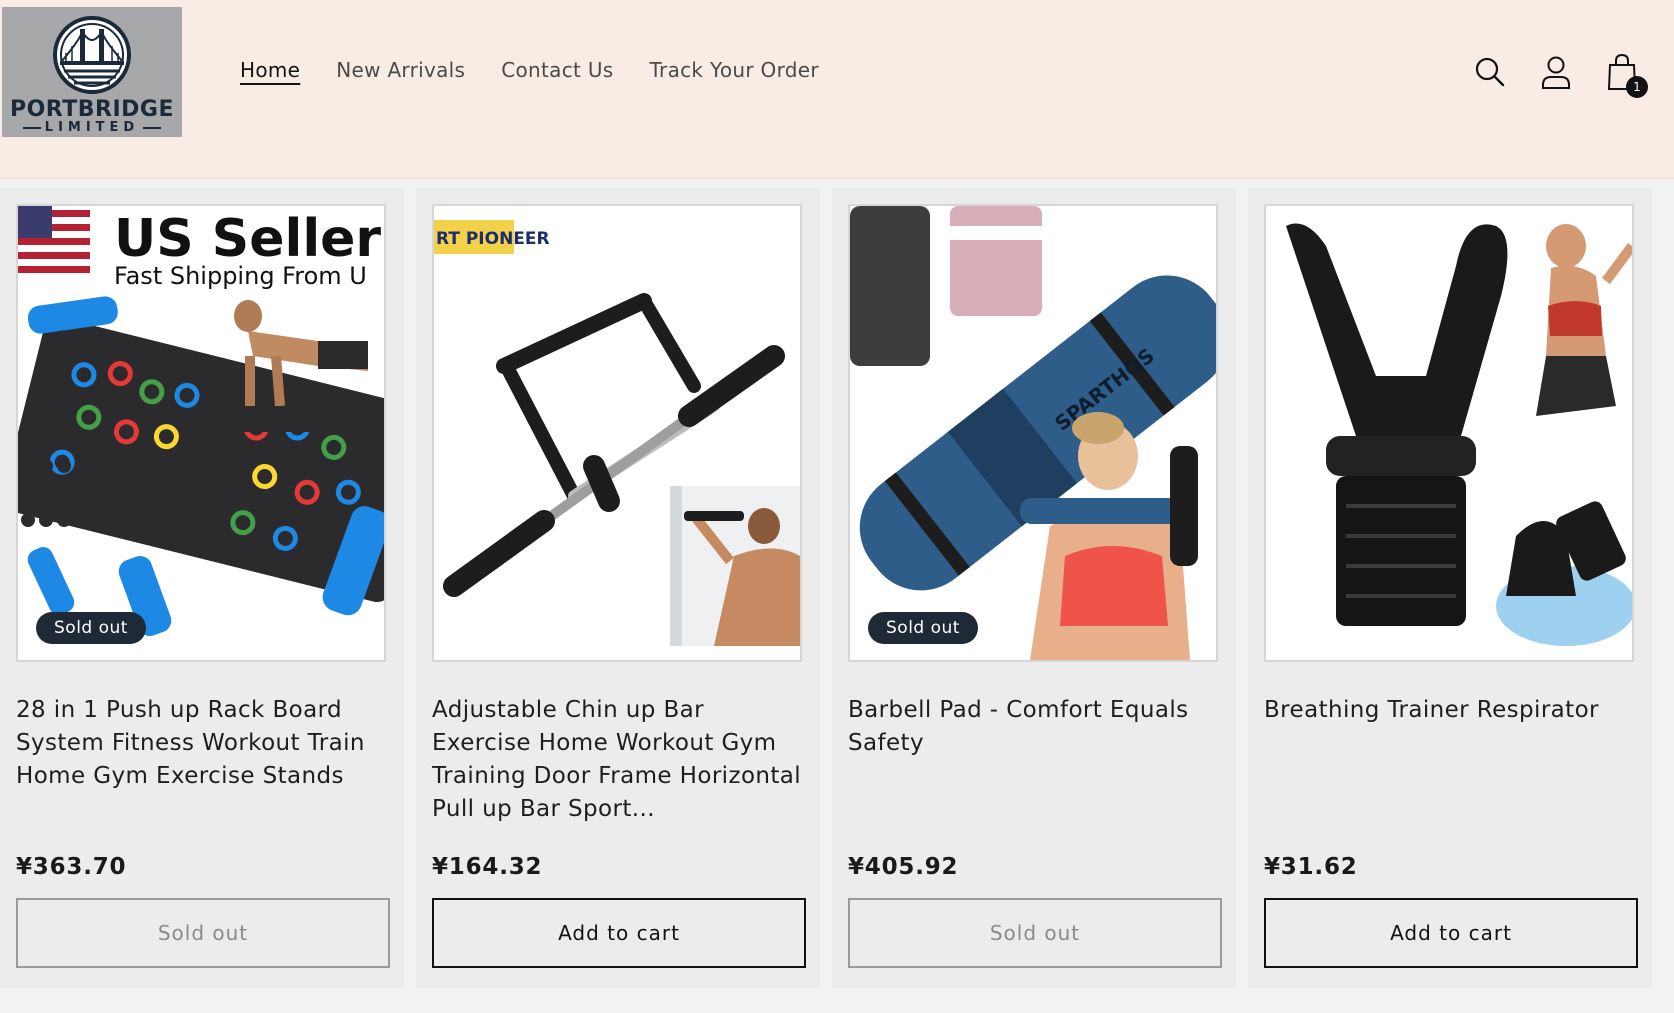 The height and width of the screenshot is (1013, 1674). I want to click on product-price: ¥31.62, so click(1311, 867).